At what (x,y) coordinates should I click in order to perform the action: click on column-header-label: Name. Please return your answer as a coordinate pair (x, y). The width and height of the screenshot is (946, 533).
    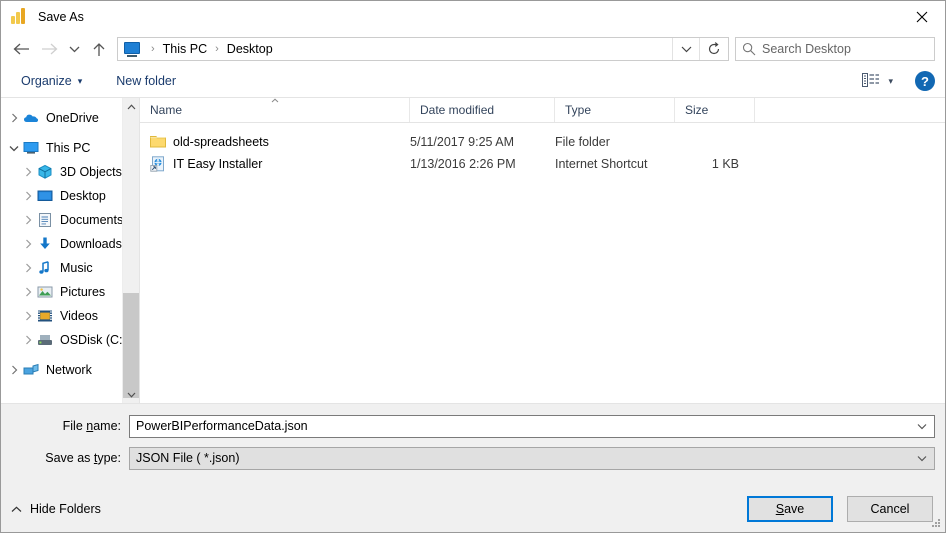
    Looking at the image, I should click on (166, 110).